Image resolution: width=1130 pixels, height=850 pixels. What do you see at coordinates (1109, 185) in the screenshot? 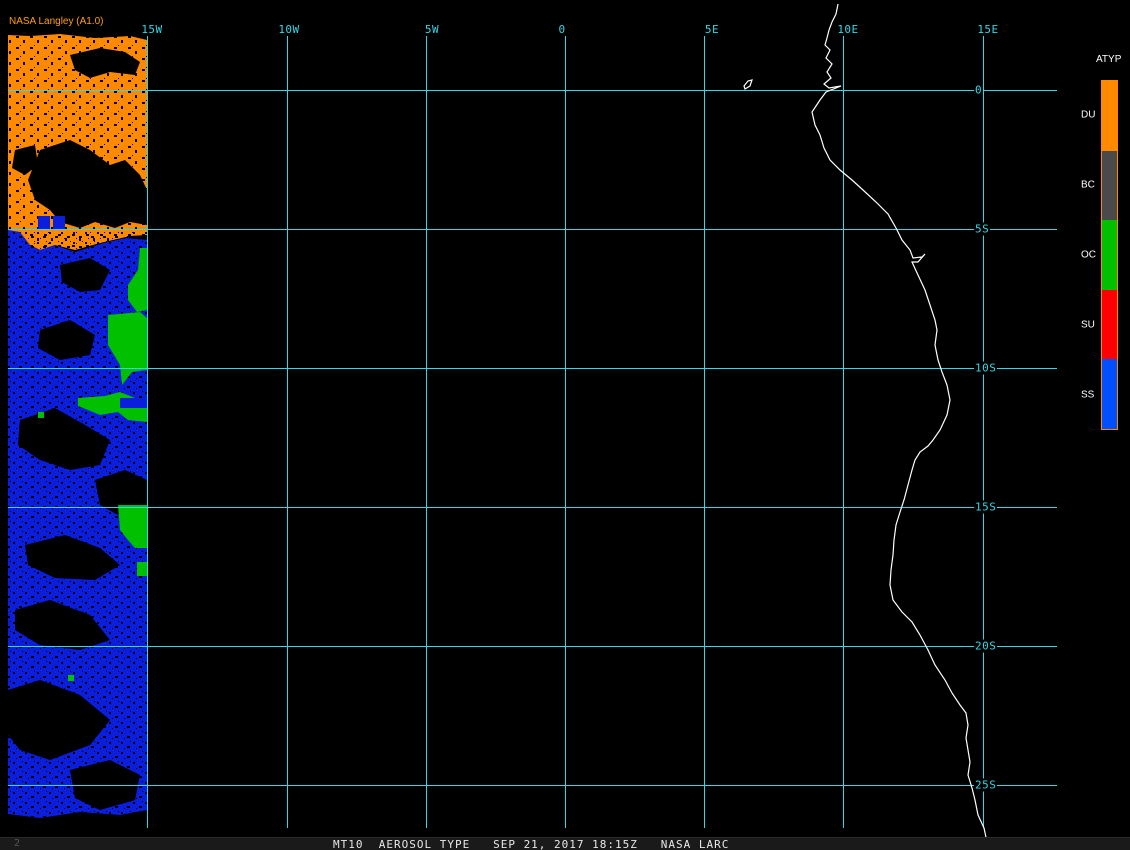
I see `legend-swatch-bc` at bounding box center [1109, 185].